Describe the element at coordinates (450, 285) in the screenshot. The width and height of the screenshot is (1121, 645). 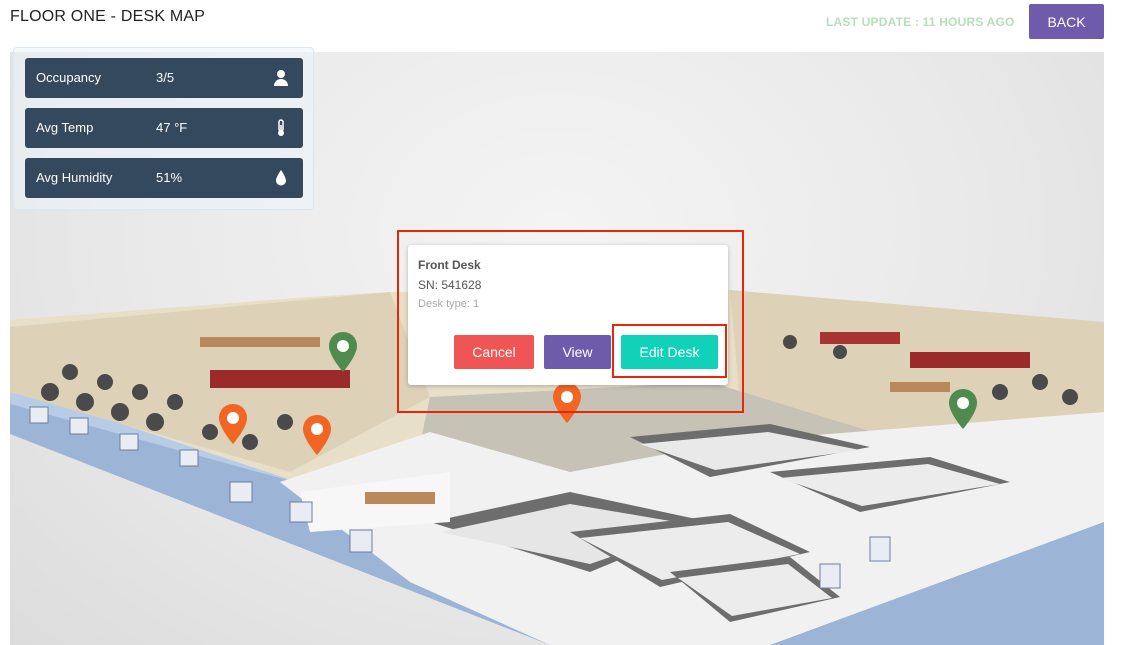
I see `desk-serial: SN: 541628` at that location.